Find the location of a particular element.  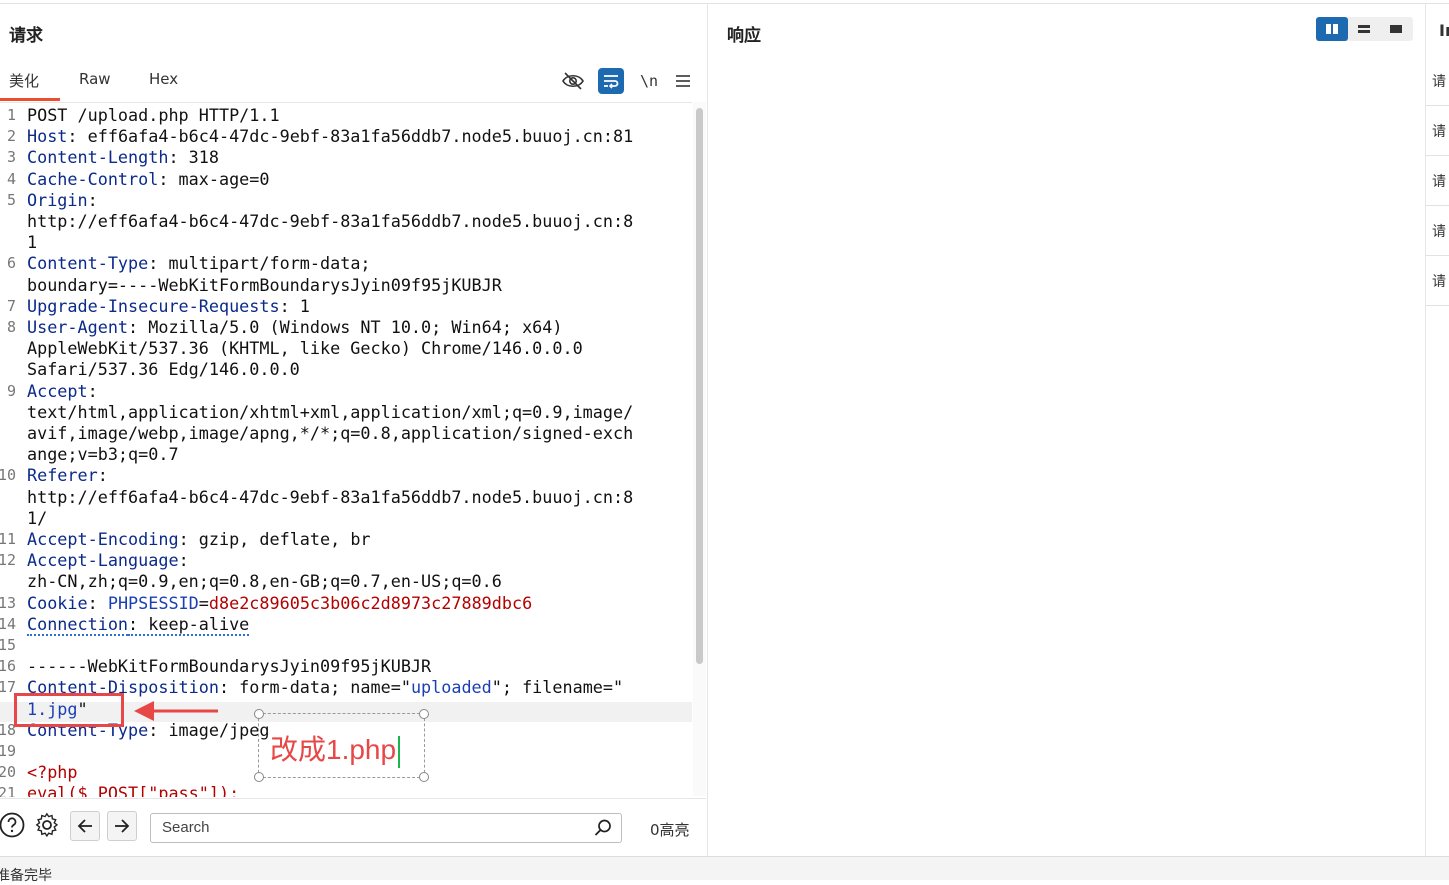

annotation-text: 改成1.php is located at coordinates (335, 748).